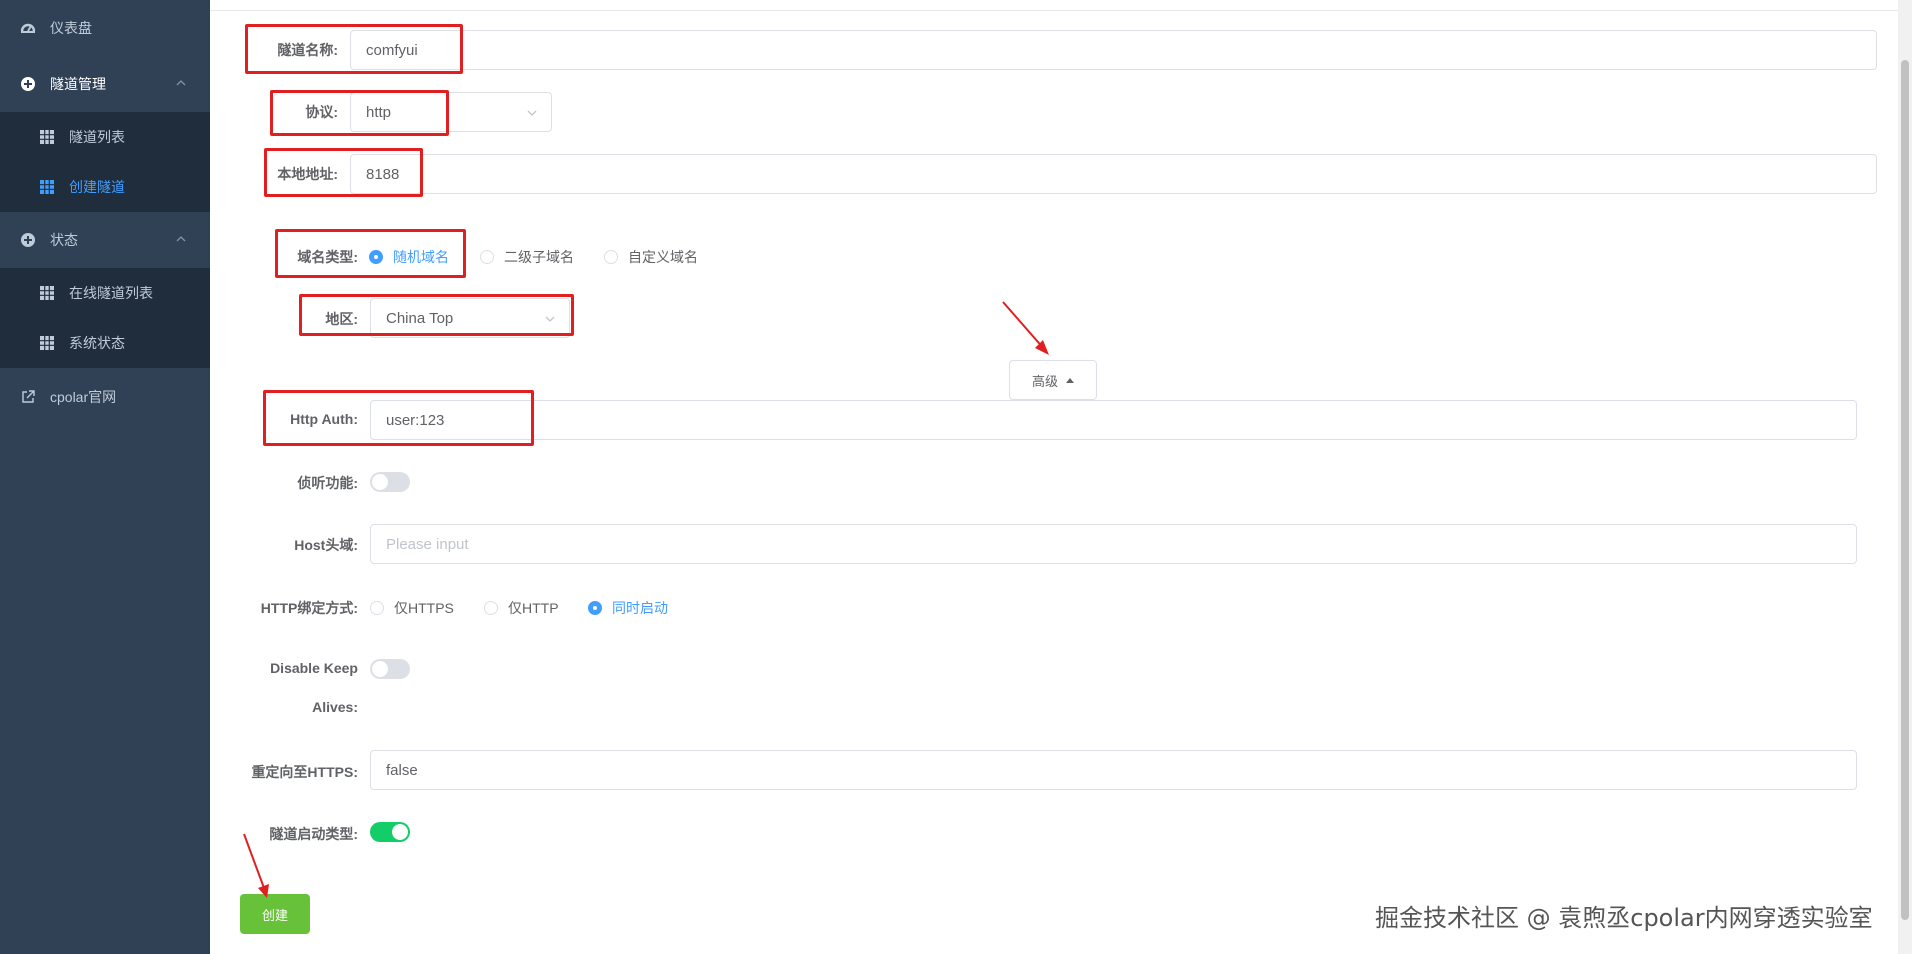 This screenshot has height=954, width=1912. I want to click on sidebar-item-tunnel-list: 隧道列表, so click(105, 137).